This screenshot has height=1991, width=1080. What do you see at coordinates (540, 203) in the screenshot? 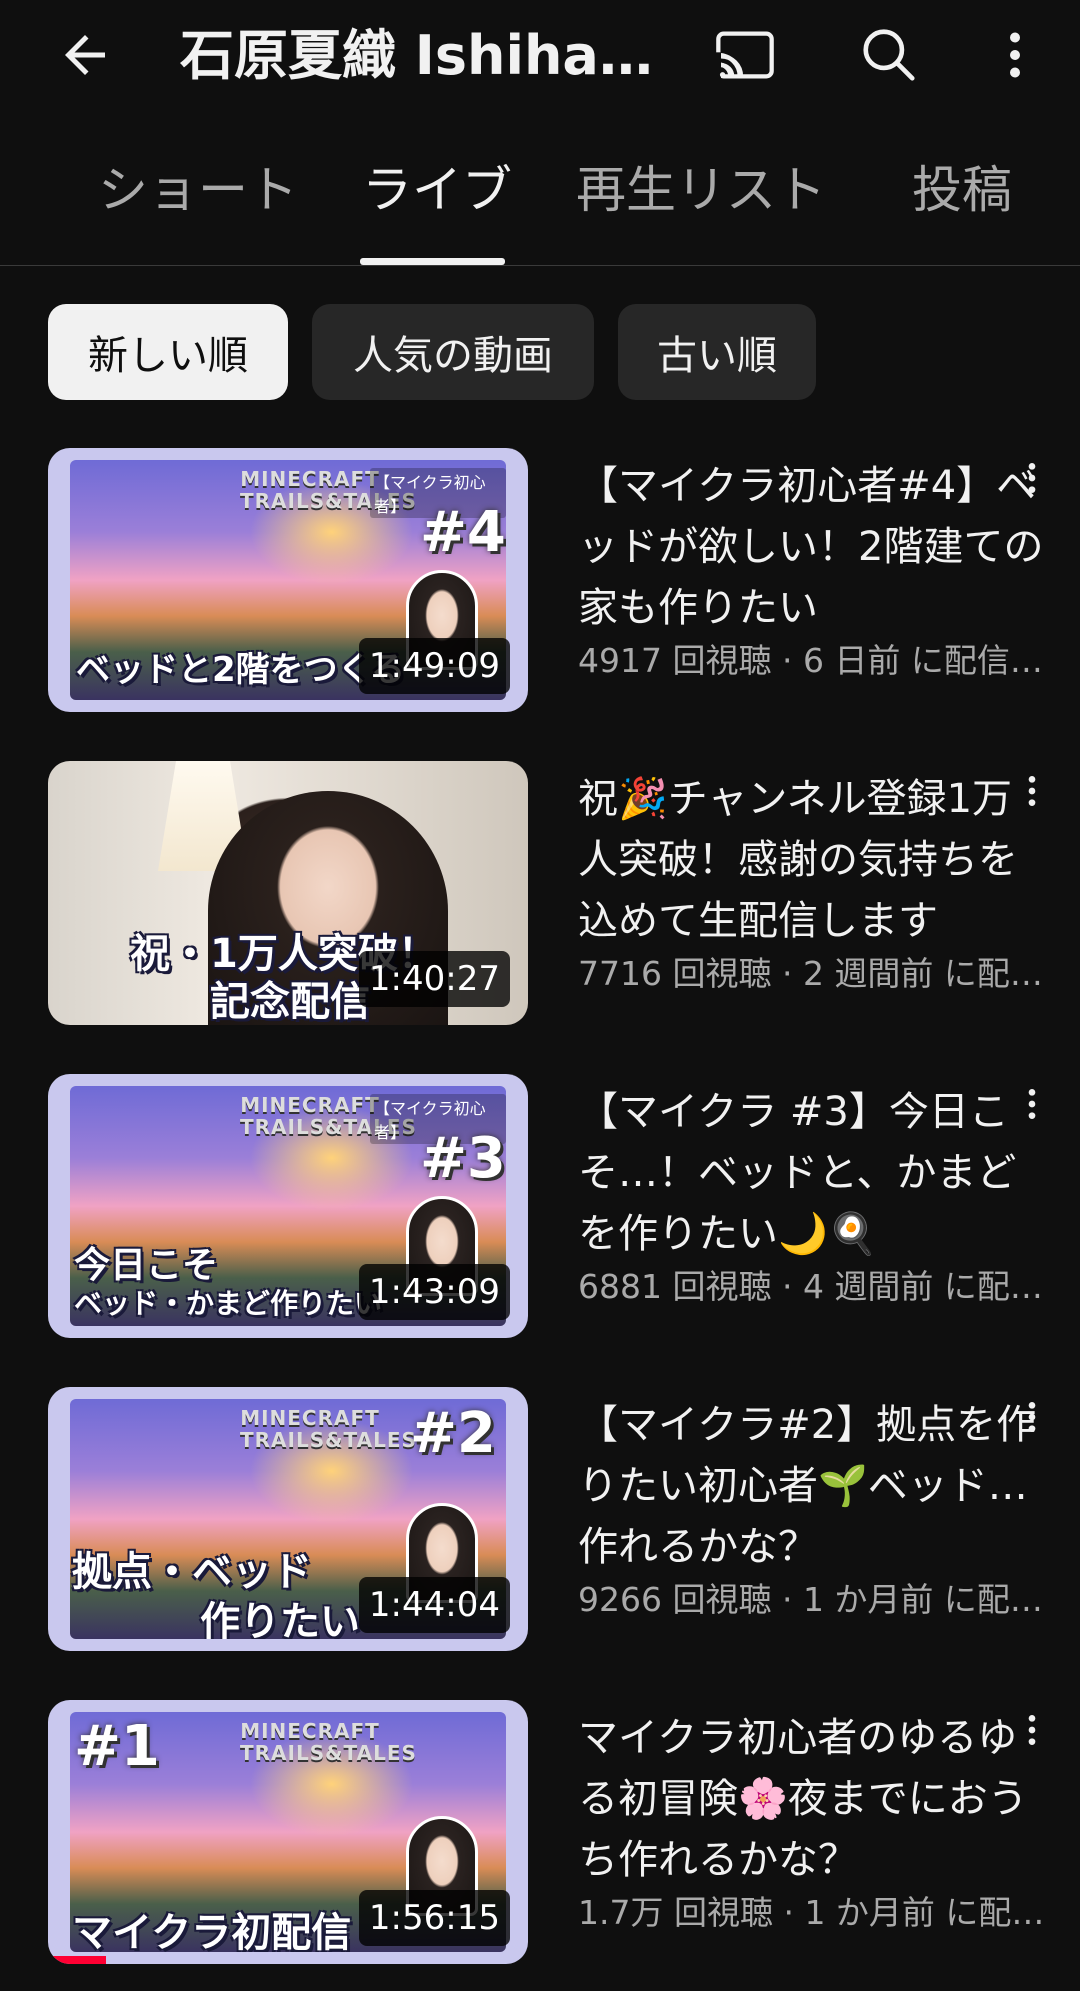
I see `channel-tabs: ショート ライブ 再生リスト 投稿` at bounding box center [540, 203].